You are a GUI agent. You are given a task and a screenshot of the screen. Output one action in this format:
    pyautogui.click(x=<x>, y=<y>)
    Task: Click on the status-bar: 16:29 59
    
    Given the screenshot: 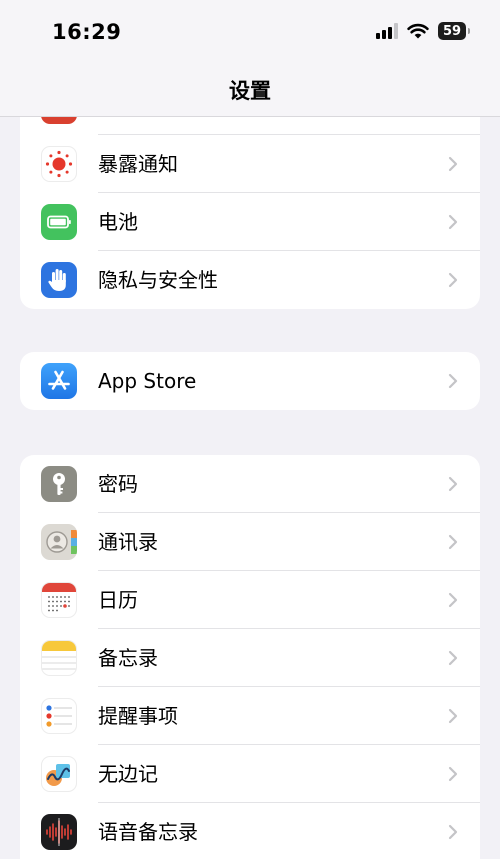 What is the action you would take?
    pyautogui.click(x=250, y=32)
    